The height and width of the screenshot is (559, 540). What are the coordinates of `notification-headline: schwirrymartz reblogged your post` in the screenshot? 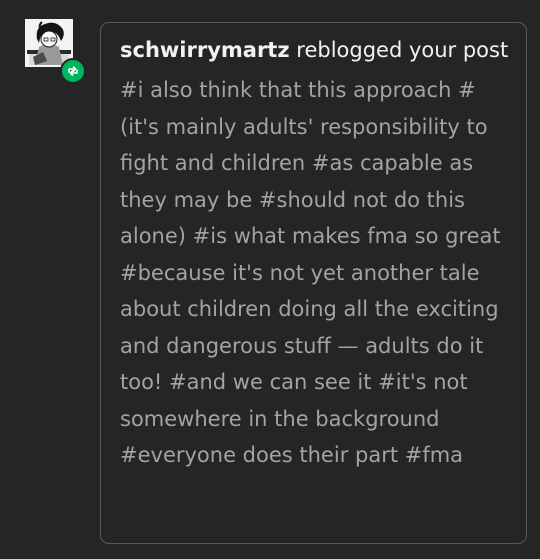 It's located at (317, 50).